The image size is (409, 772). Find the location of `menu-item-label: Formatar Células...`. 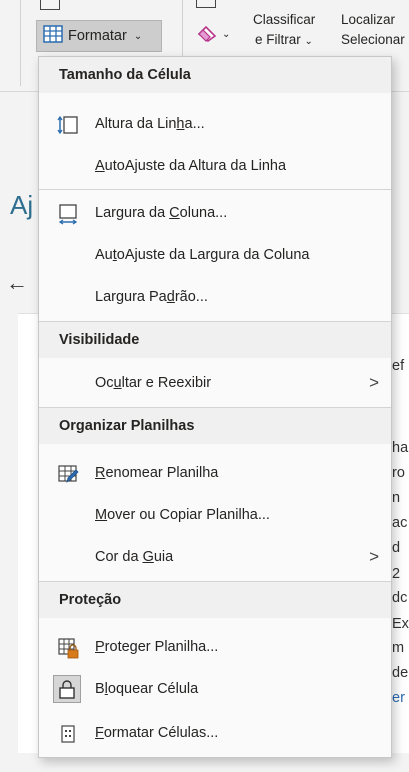

menu-item-label: Formatar Células... is located at coordinates (157, 733).